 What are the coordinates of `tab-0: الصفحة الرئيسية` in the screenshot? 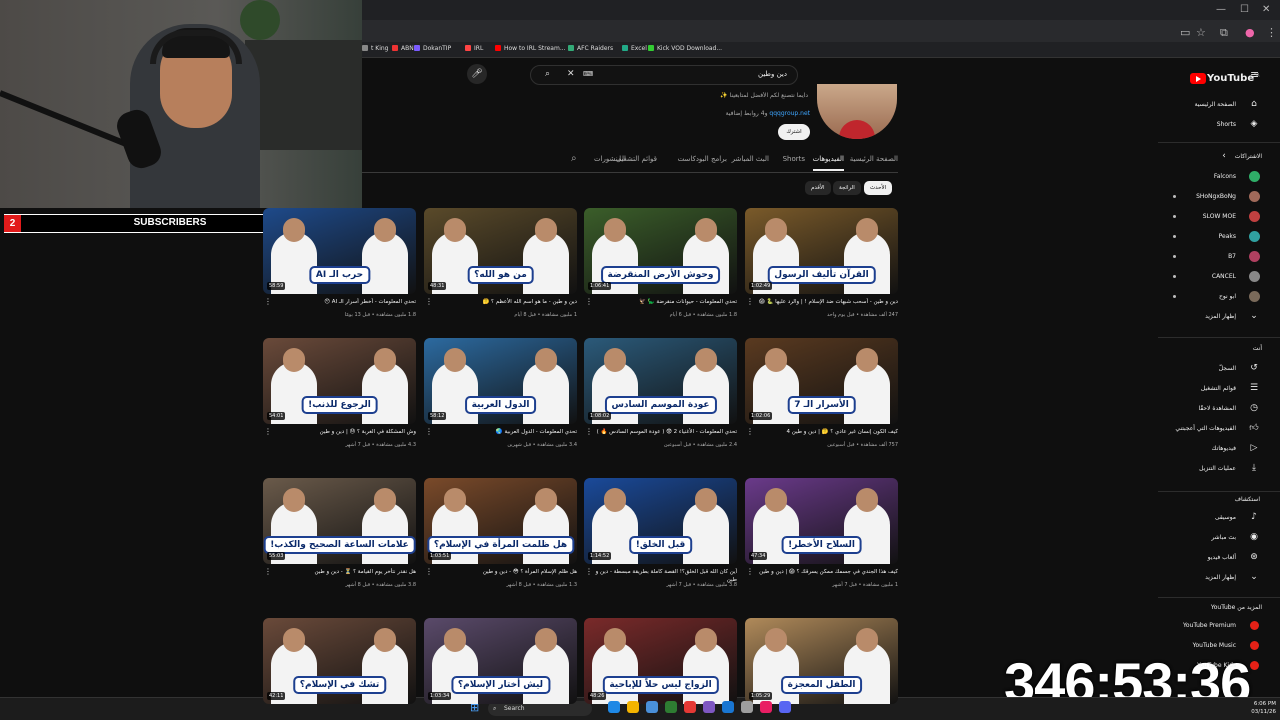 It's located at (874, 159).